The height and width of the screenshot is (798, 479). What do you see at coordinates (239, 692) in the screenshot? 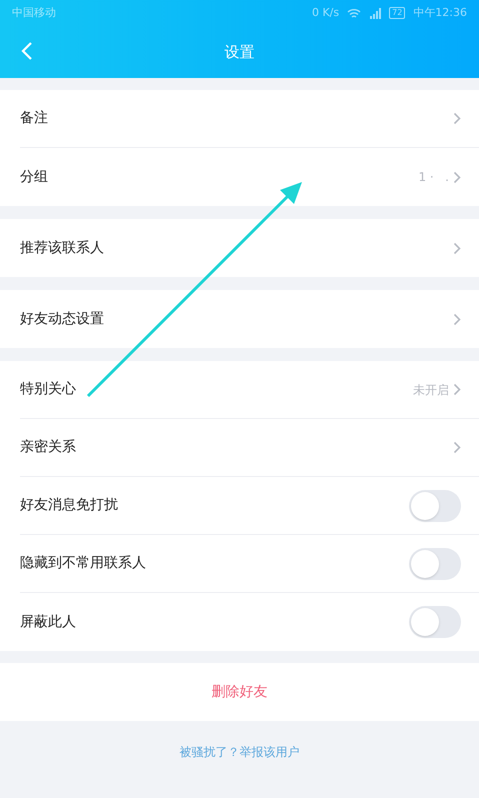
I see `delete-friend-button: 删除好友` at bounding box center [239, 692].